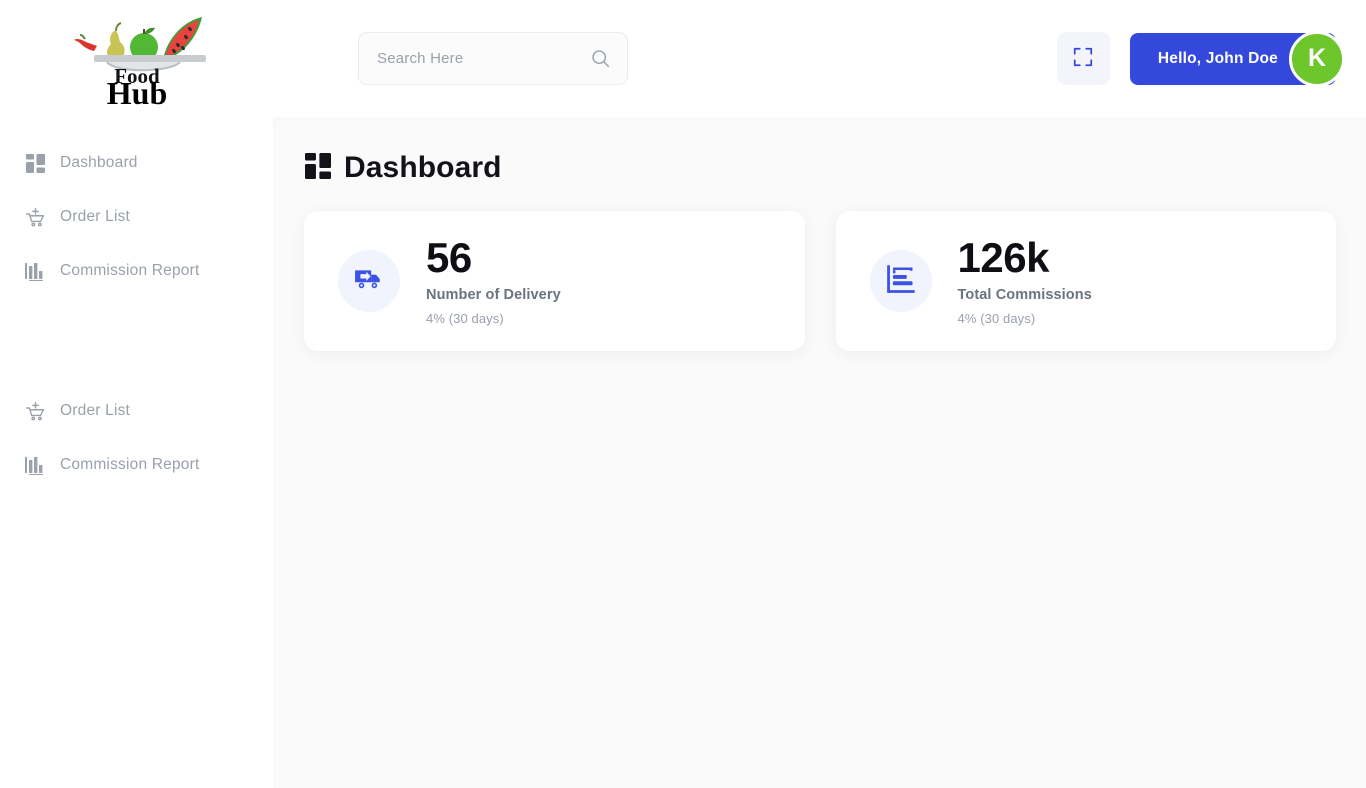 The image size is (1366, 788). I want to click on fullscreen-button, so click(1083, 58).